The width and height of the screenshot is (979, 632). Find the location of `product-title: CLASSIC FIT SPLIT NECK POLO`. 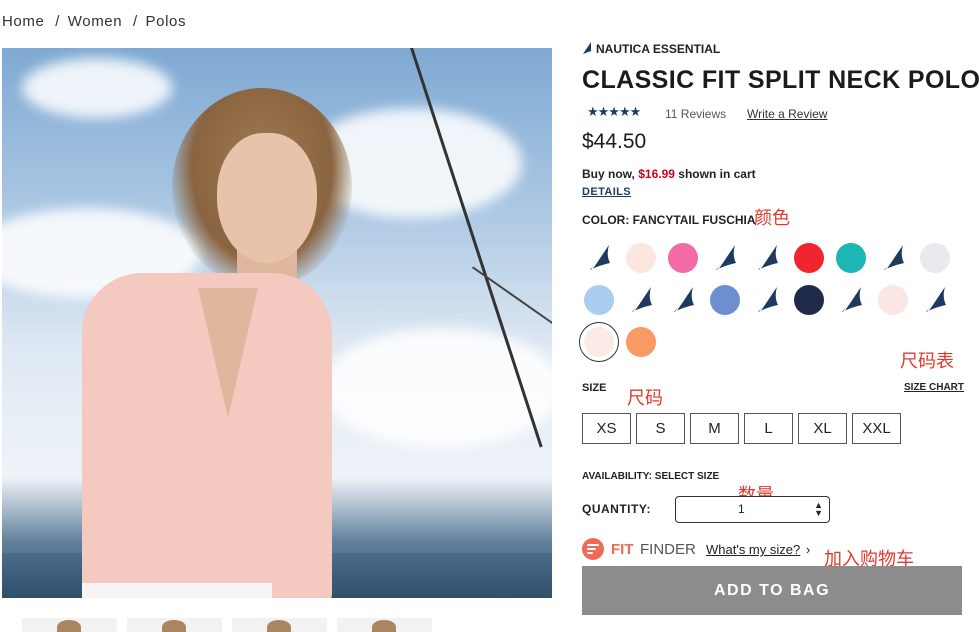

product-title: CLASSIC FIT SPLIT NECK POLO is located at coordinates (780, 80).